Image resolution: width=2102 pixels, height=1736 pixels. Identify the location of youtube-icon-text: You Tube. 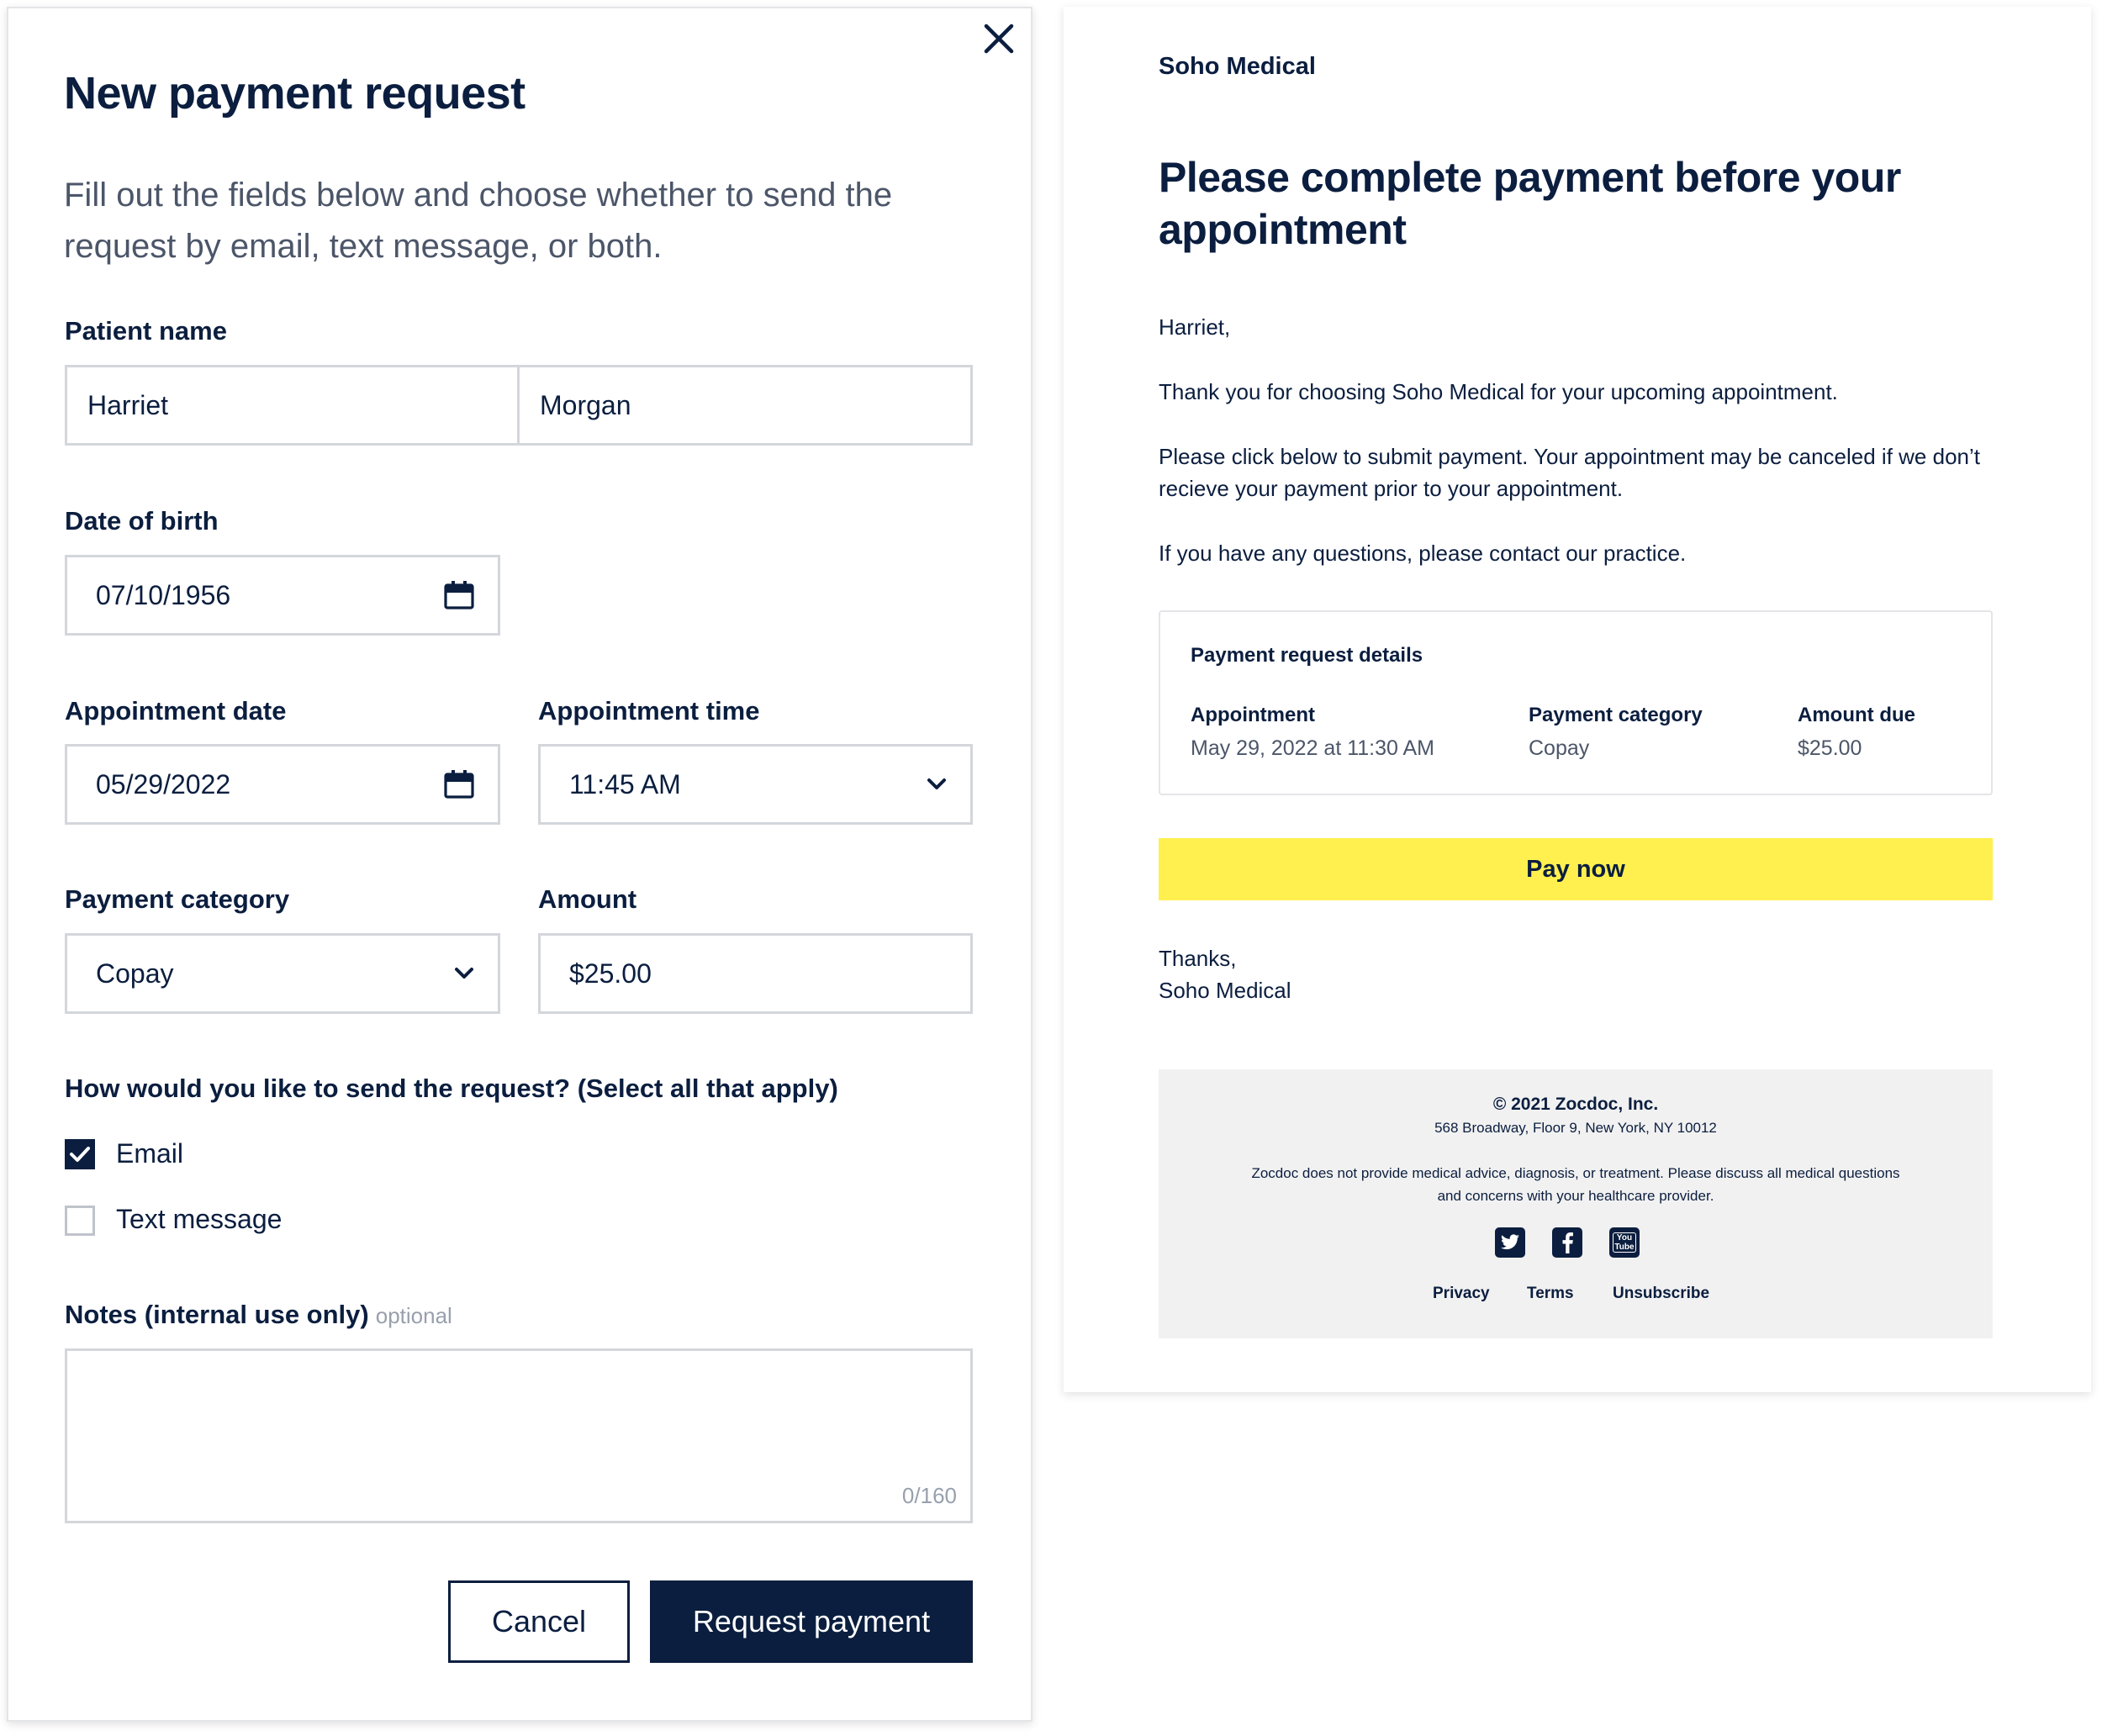
(1624, 1242).